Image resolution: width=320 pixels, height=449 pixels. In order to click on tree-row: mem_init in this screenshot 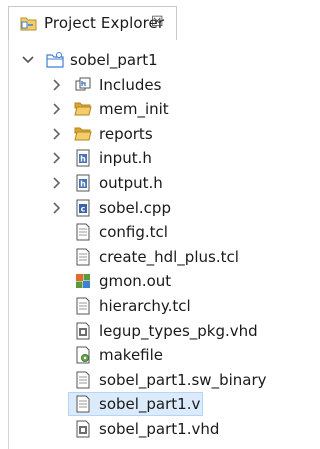, I will do `click(139, 109)`.